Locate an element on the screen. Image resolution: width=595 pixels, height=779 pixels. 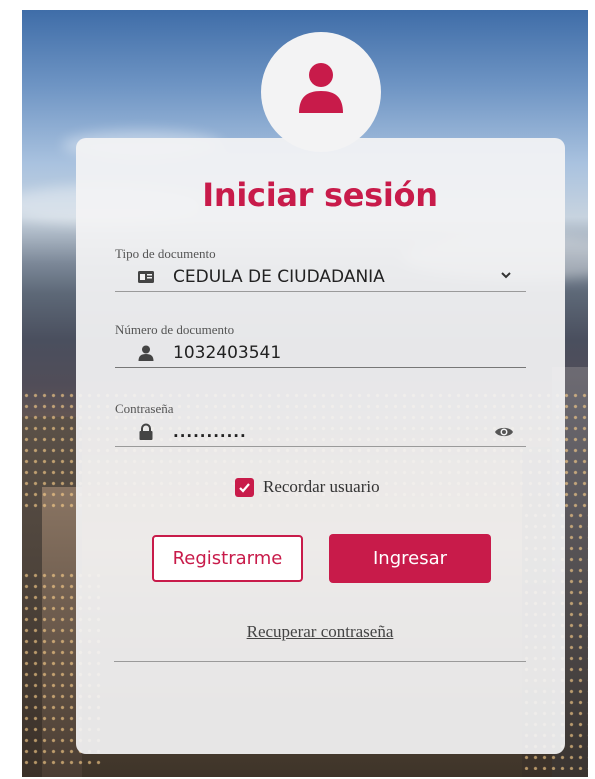
remember-user: Recordar usuario is located at coordinates (307, 487).